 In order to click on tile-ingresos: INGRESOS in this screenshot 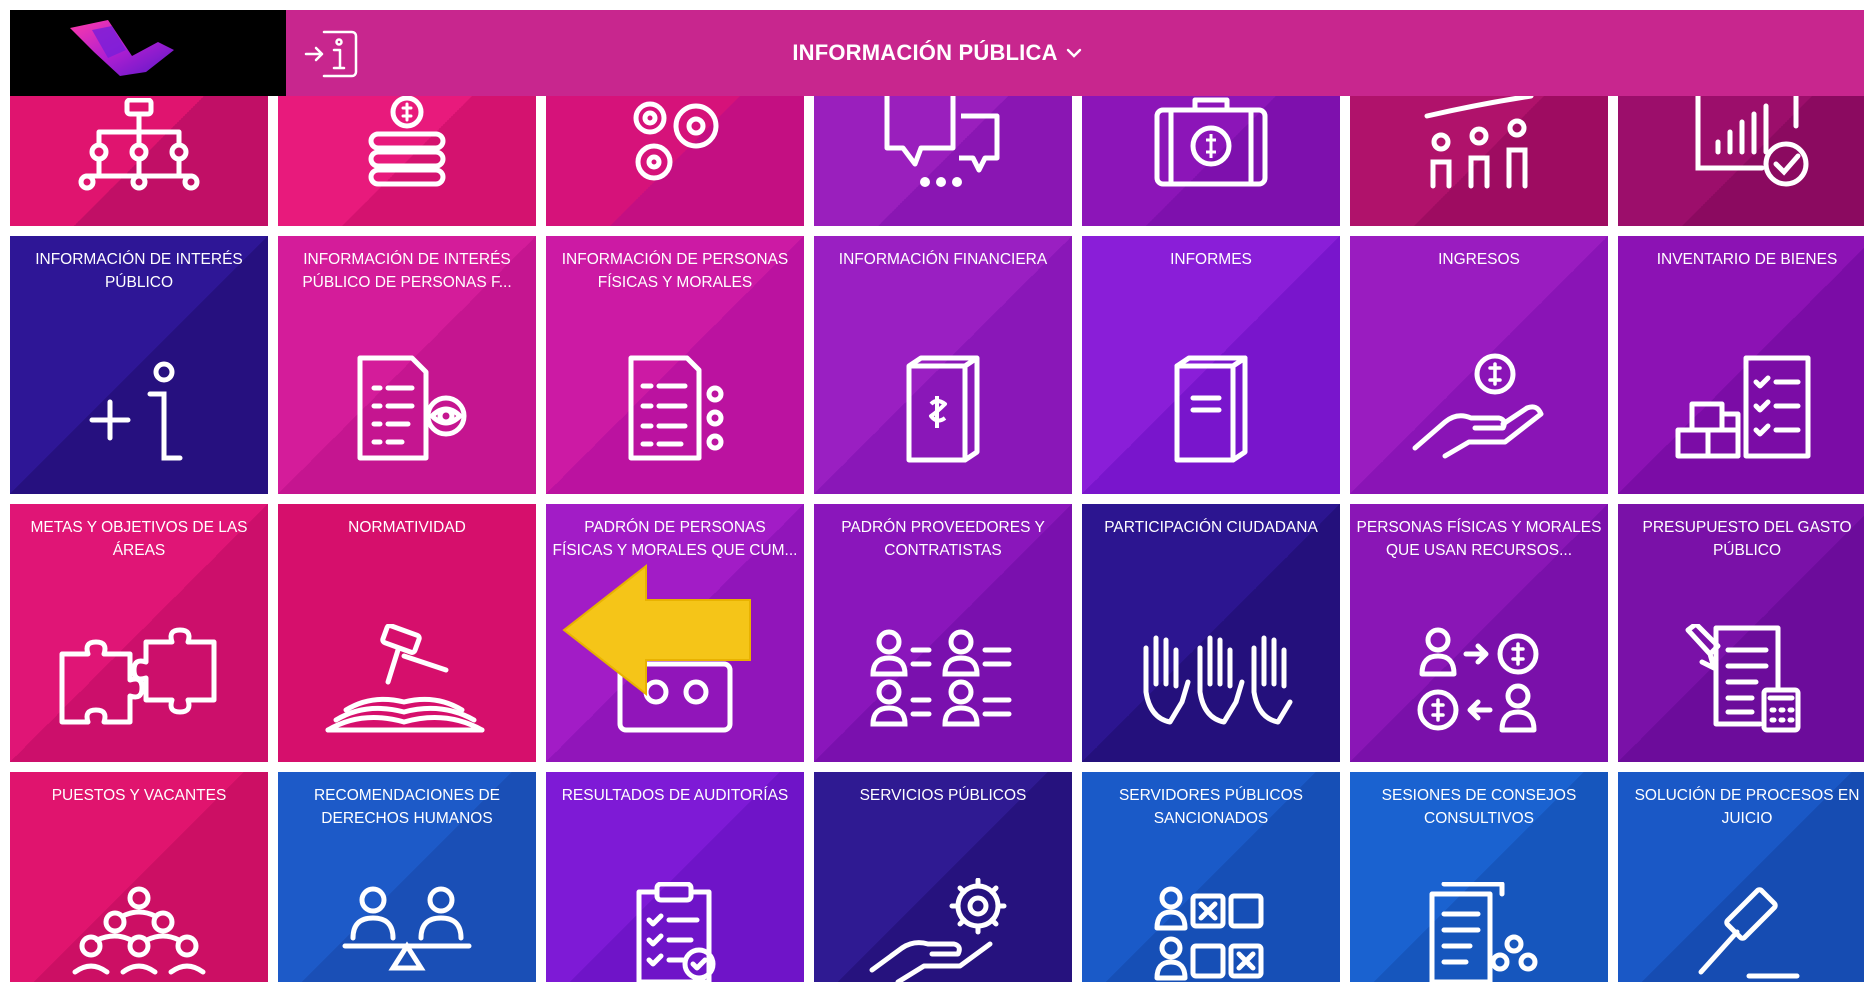, I will do `click(1479, 365)`.